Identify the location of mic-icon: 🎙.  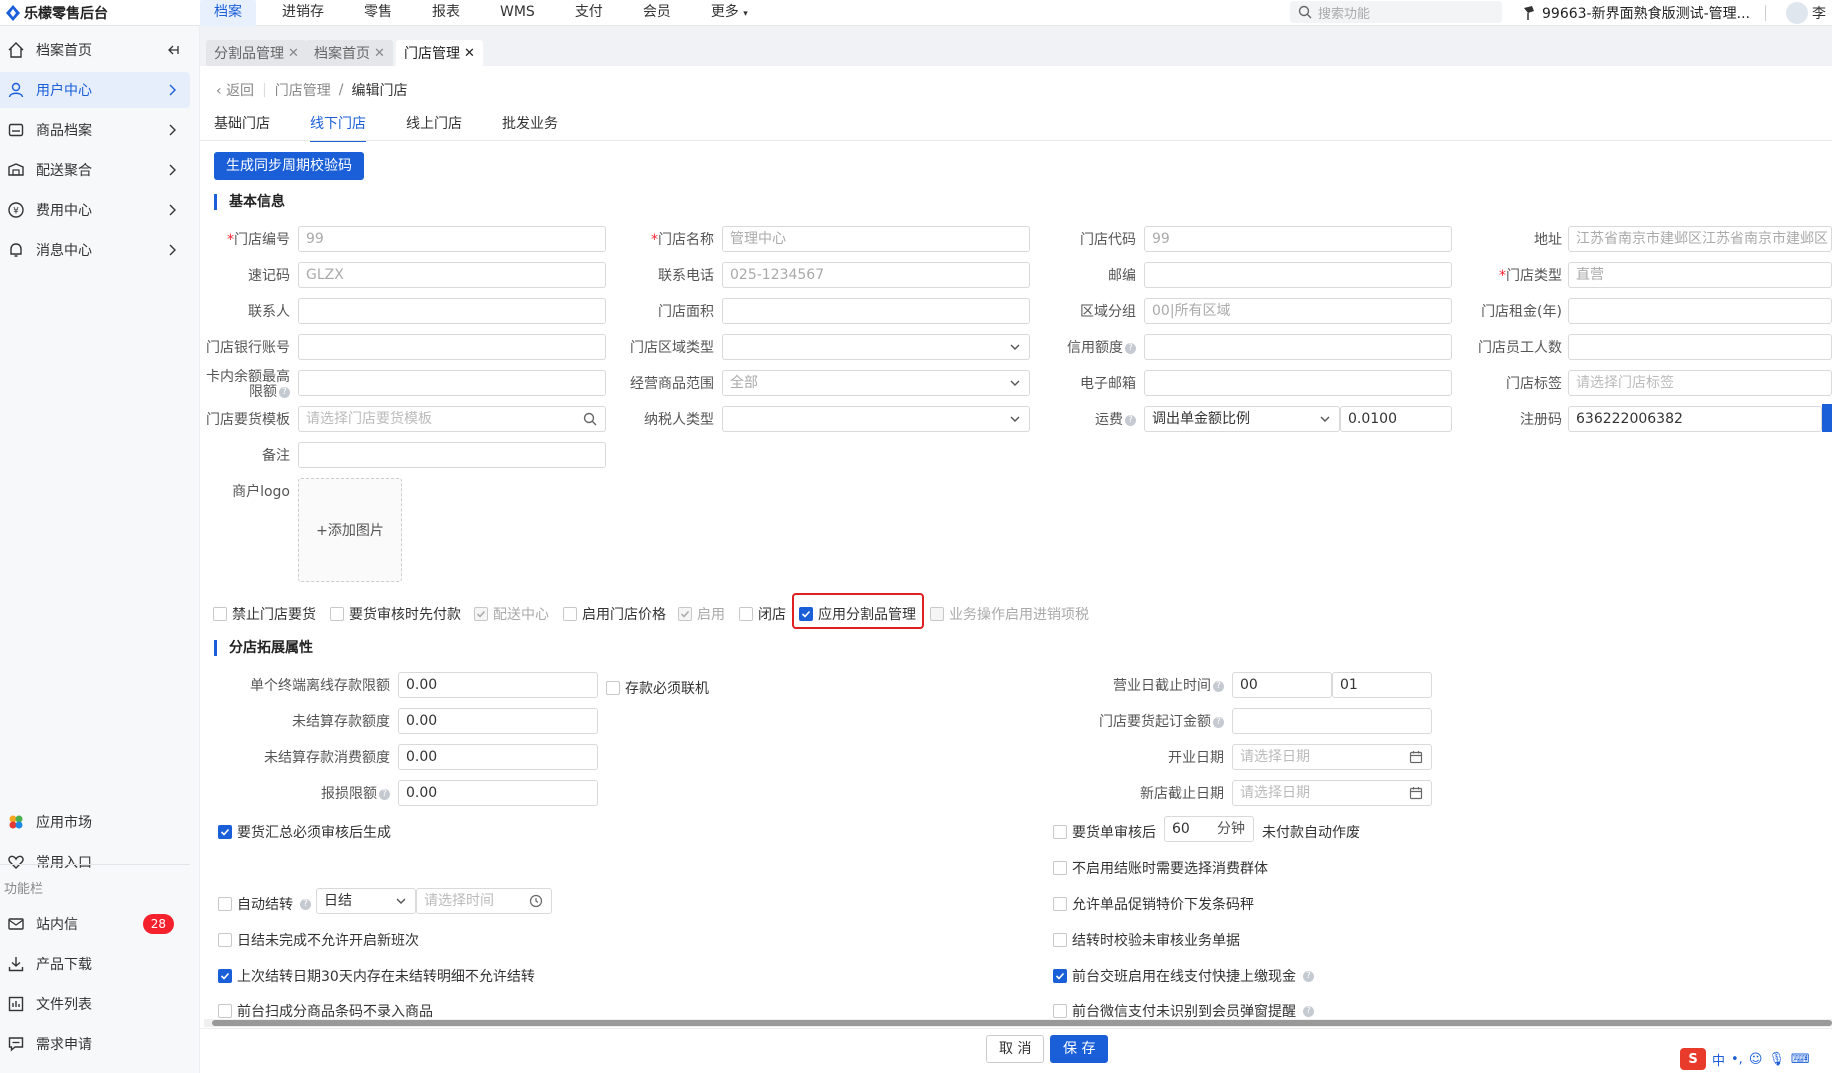
(1776, 1059).